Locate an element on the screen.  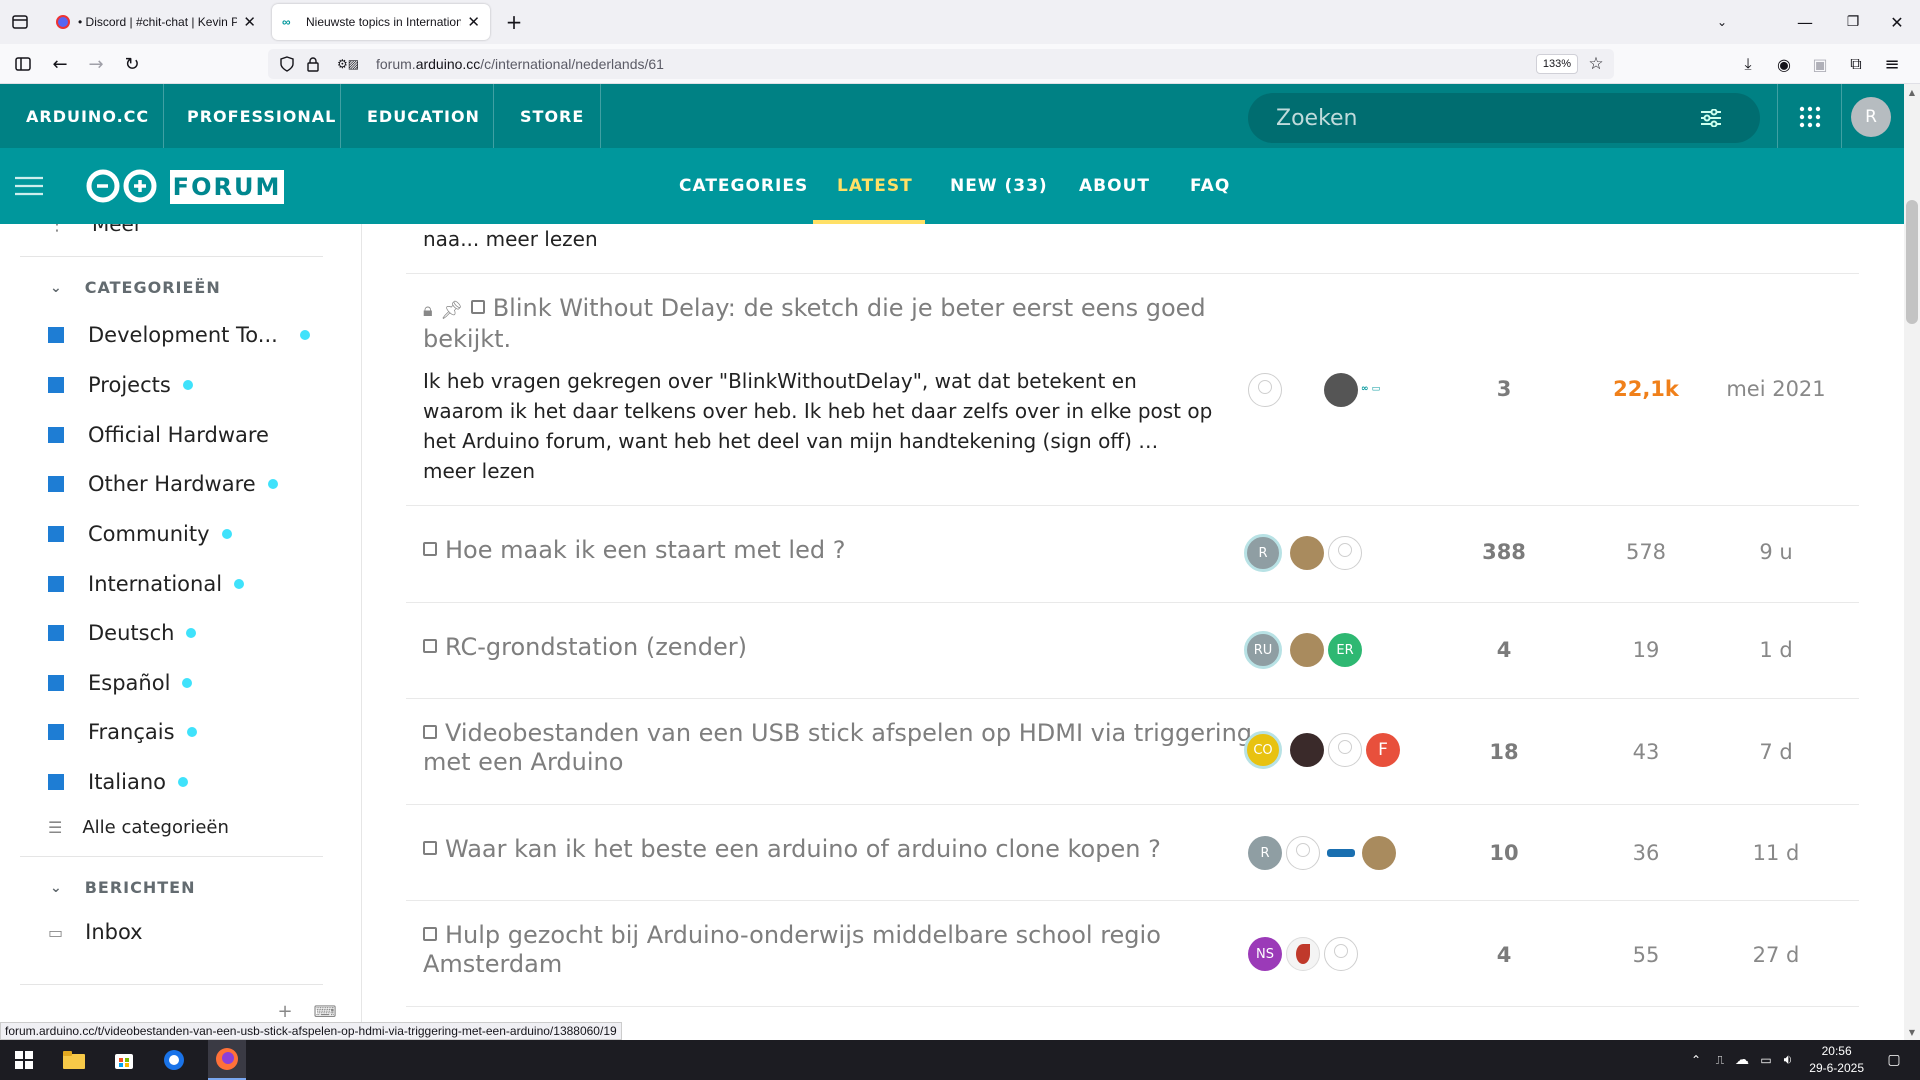
sidebar-category-projects: Projects is located at coordinates (120, 385).